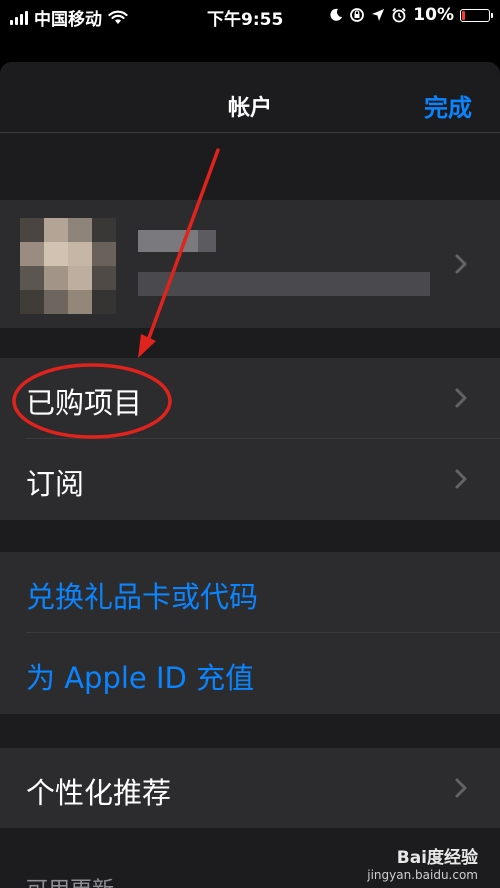 The image size is (500, 888). Describe the element at coordinates (250, 398) in the screenshot. I see `purchased-row: 已购项目` at that location.